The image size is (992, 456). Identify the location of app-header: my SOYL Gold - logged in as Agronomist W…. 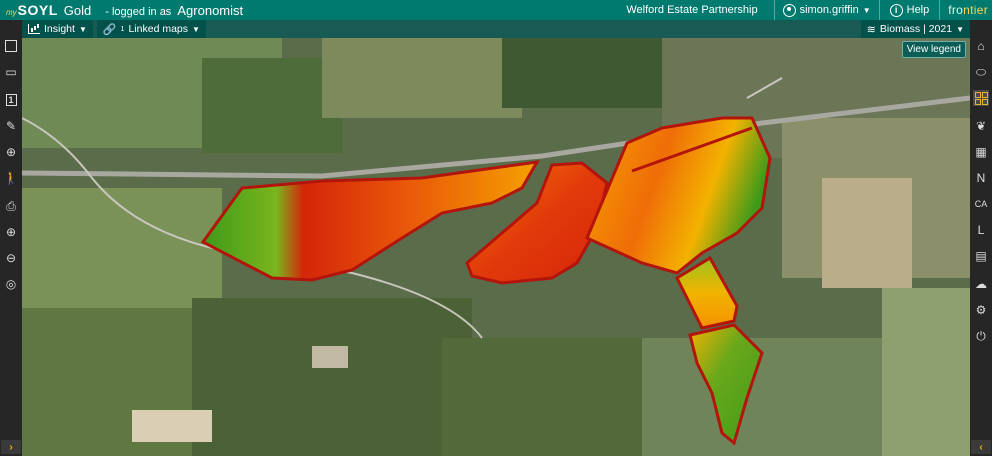
(496, 10).